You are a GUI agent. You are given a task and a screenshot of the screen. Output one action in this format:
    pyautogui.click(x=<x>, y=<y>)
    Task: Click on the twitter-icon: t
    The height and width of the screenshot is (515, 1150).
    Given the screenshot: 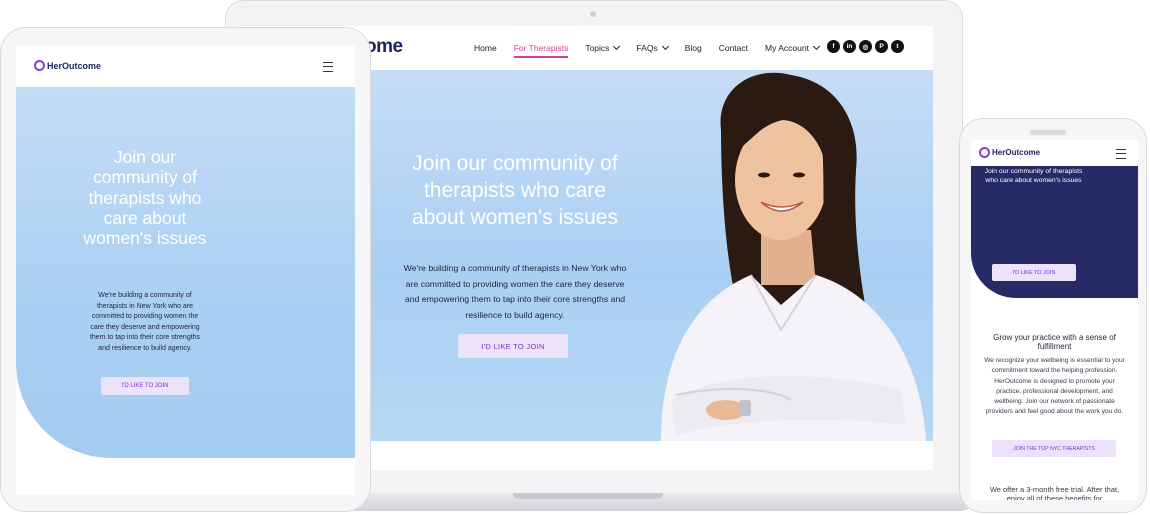 What is the action you would take?
    pyautogui.click(x=897, y=46)
    